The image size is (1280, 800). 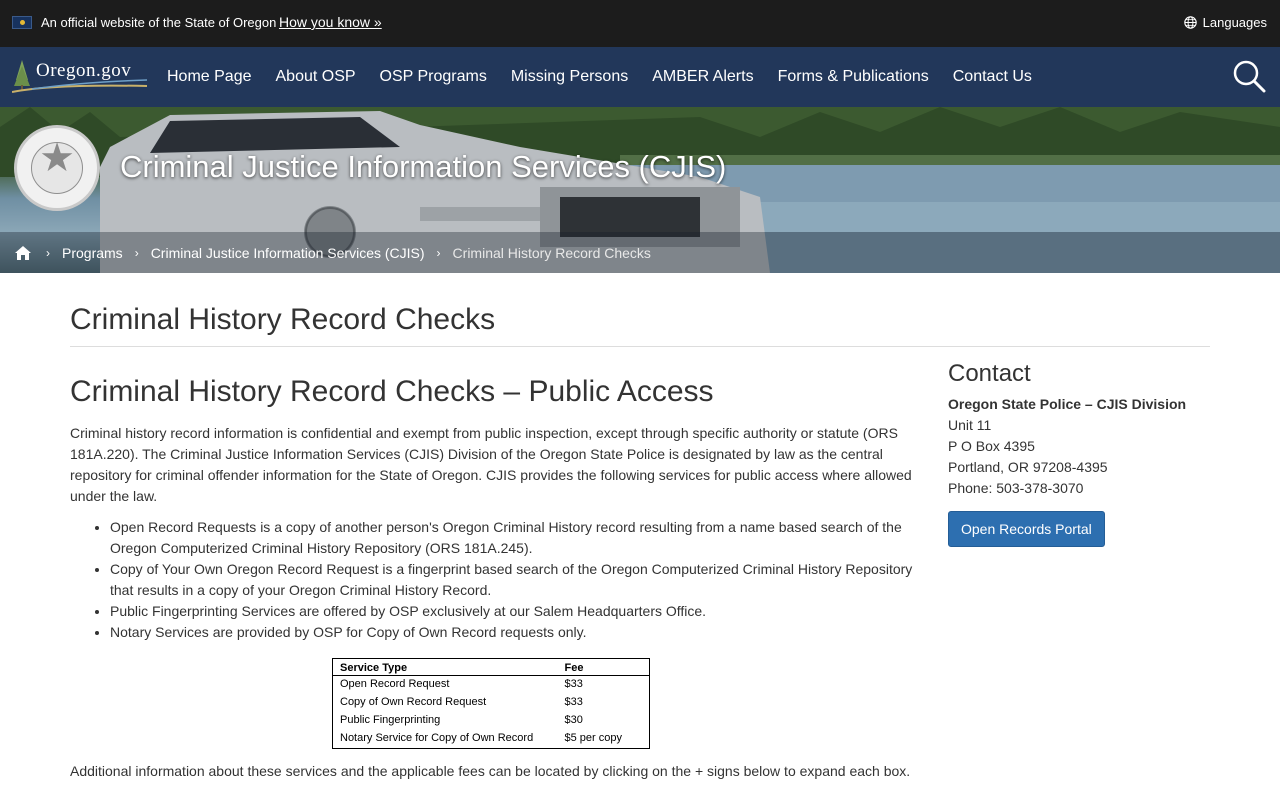 What do you see at coordinates (702, 77) in the screenshot?
I see `nav-amber-alerts: AMBER Alerts` at bounding box center [702, 77].